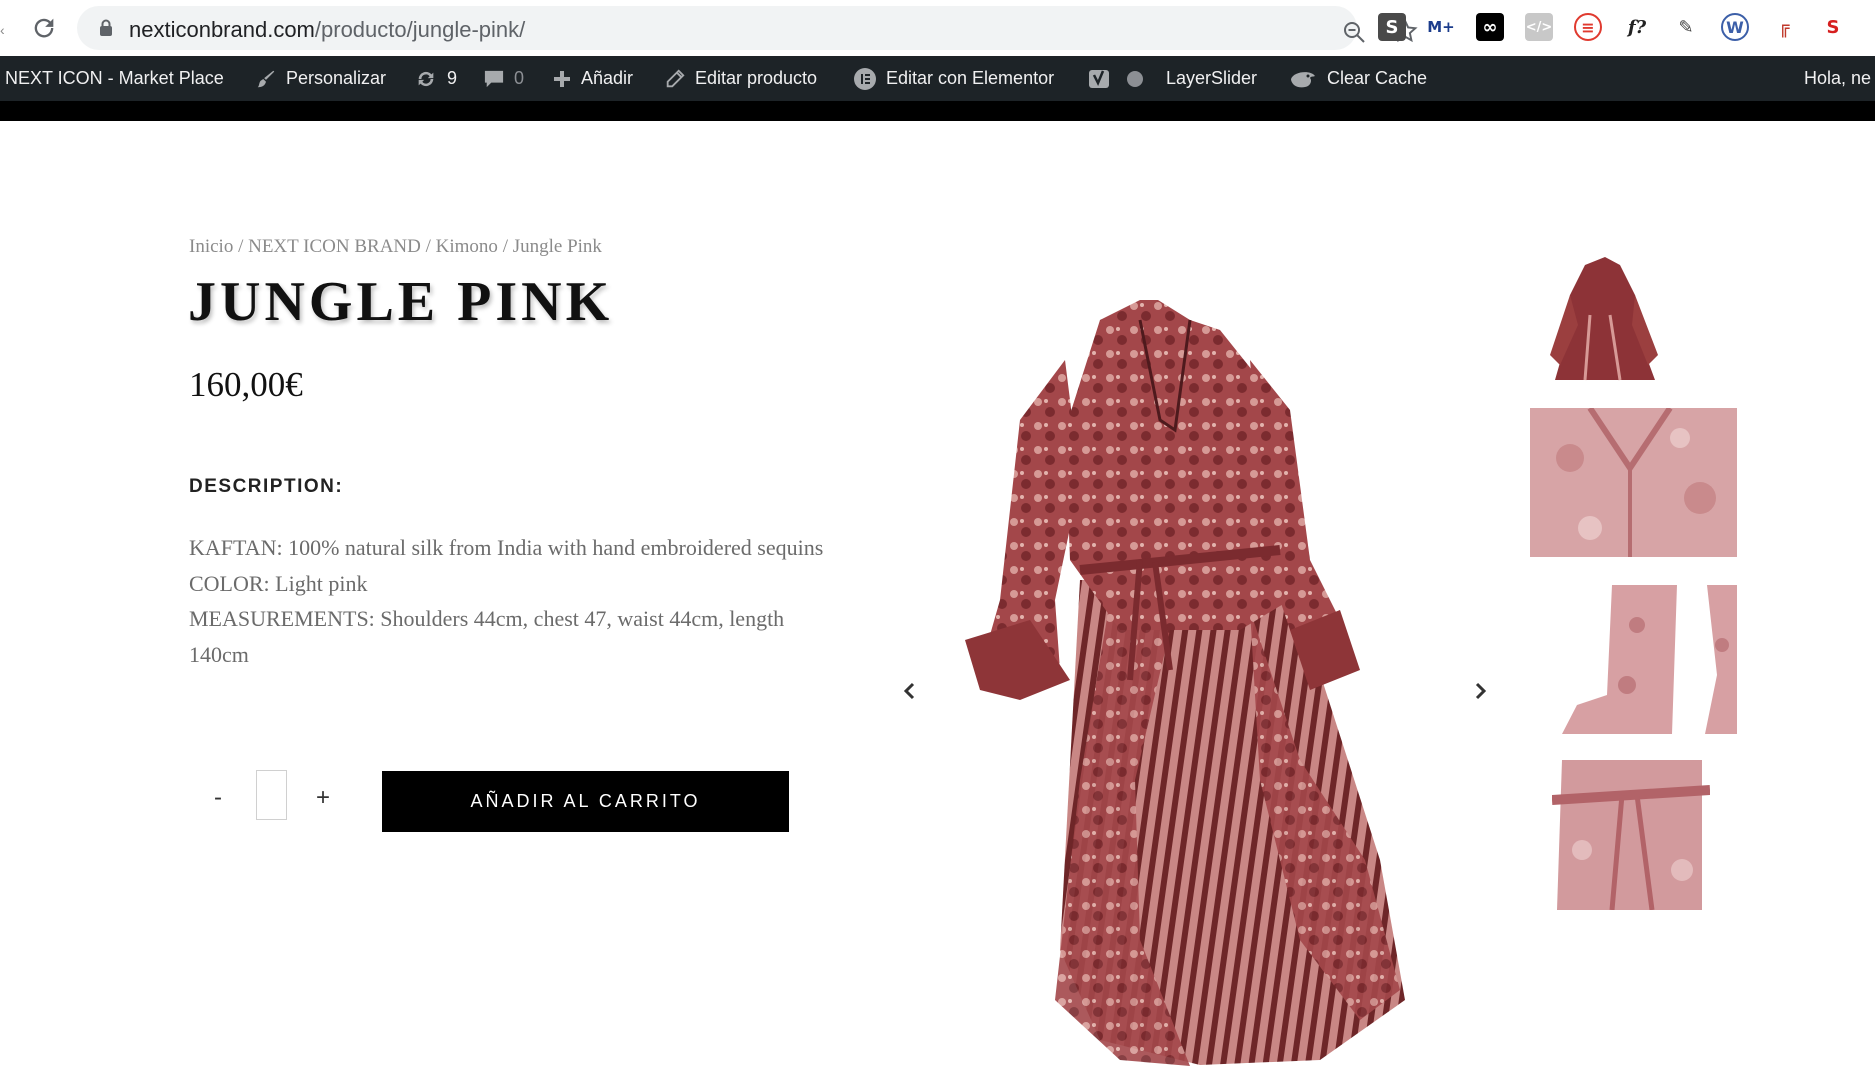  What do you see at coordinates (323, 798) in the screenshot?
I see `quantity-increase-button: +` at bounding box center [323, 798].